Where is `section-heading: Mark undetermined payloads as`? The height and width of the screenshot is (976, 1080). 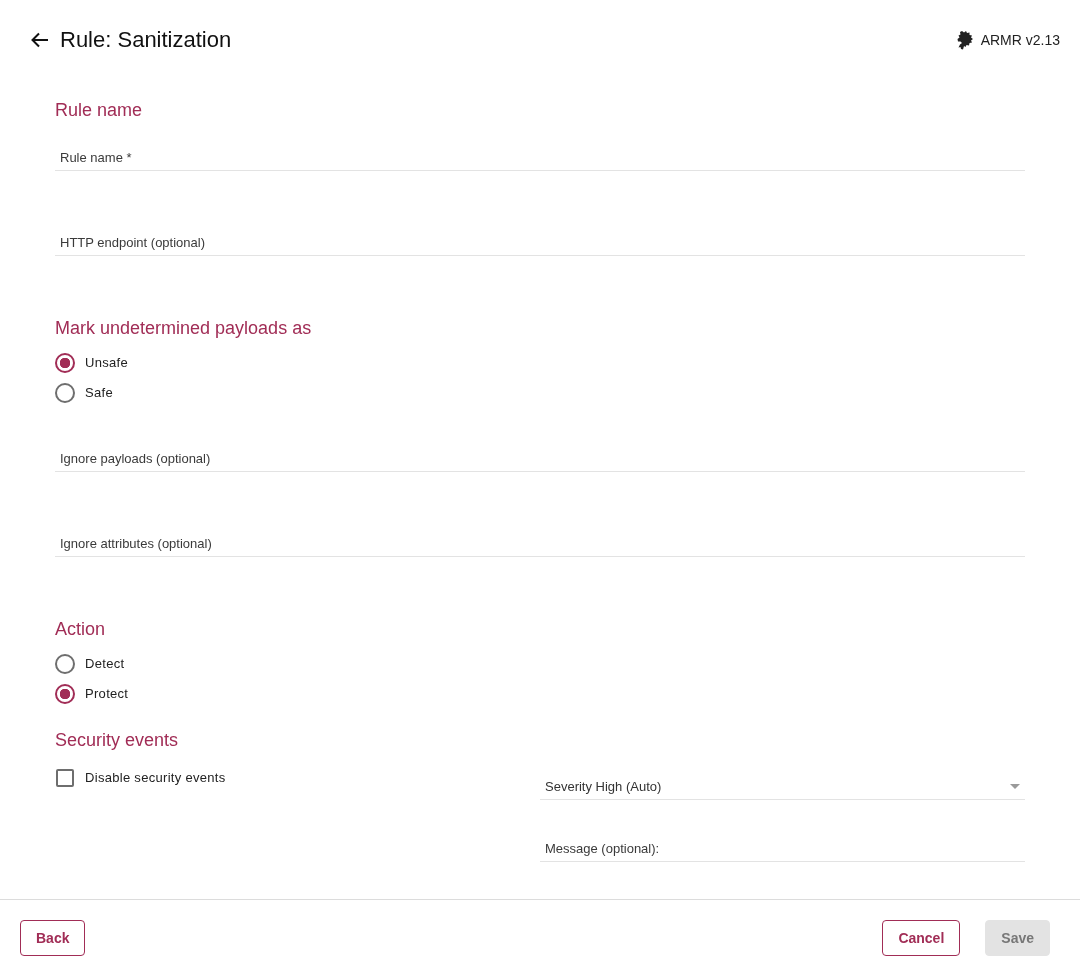 section-heading: Mark undetermined payloads as is located at coordinates (184, 328).